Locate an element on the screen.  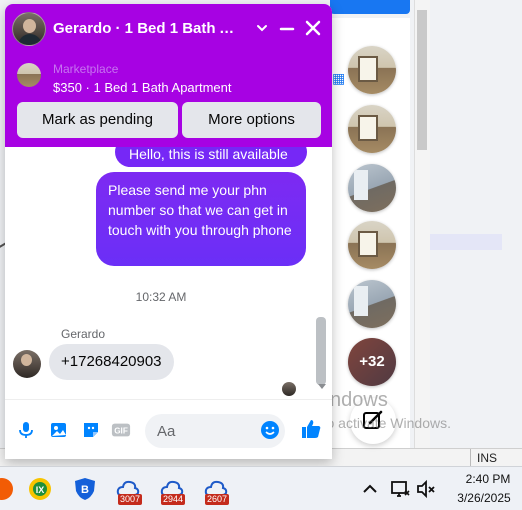
shield-app-icon: B is located at coordinates (85, 489).